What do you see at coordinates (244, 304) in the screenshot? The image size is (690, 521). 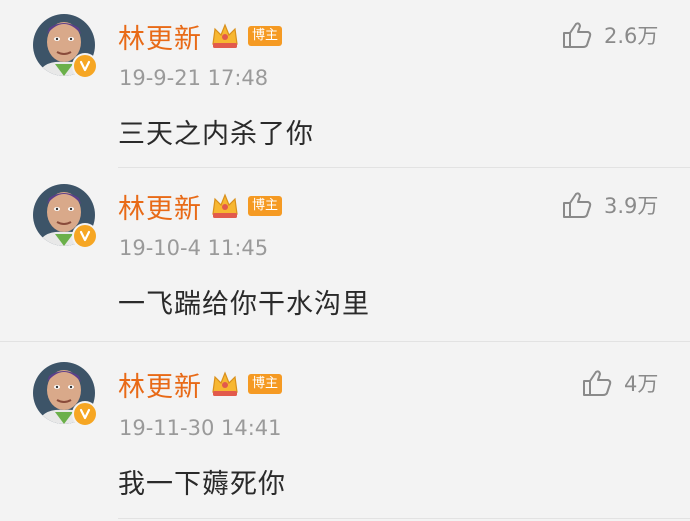 I see `comment-text: 一飞踹给你干水沟里` at bounding box center [244, 304].